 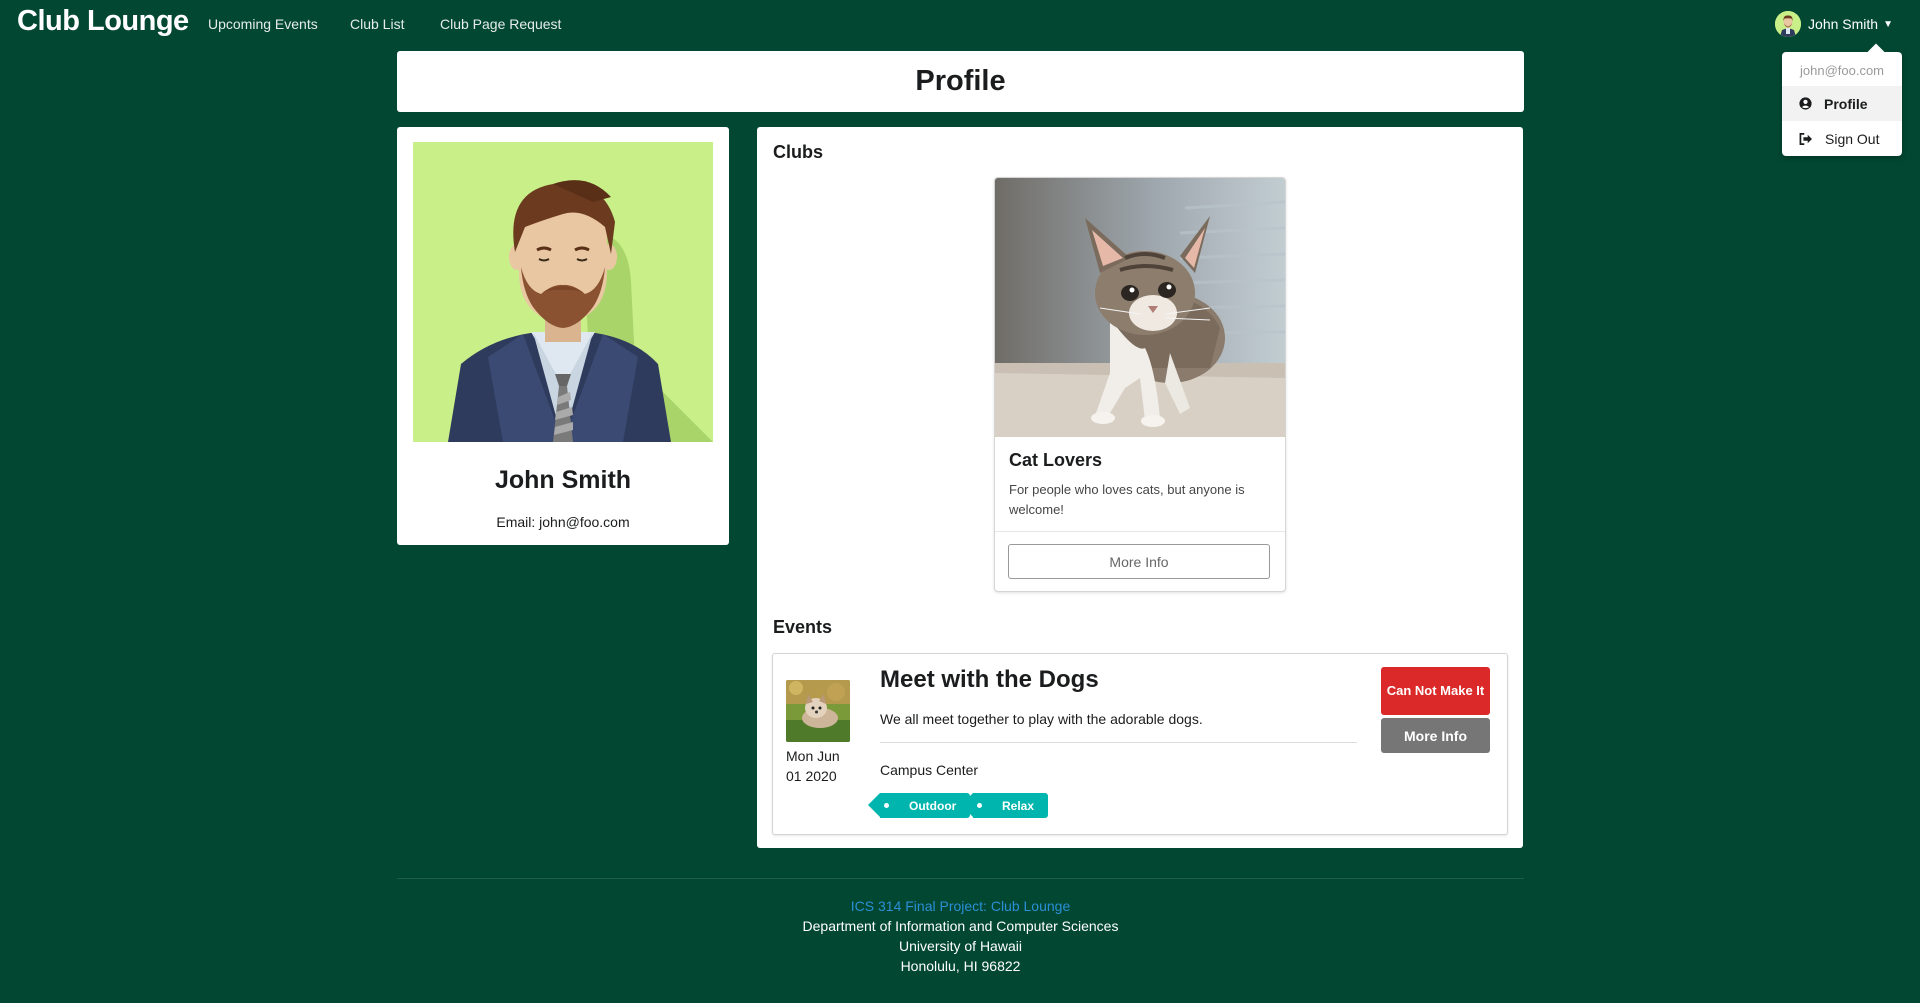 What do you see at coordinates (960, 906) in the screenshot?
I see `footer-project-link: ICS 314 Final Project: Club Lounge` at bounding box center [960, 906].